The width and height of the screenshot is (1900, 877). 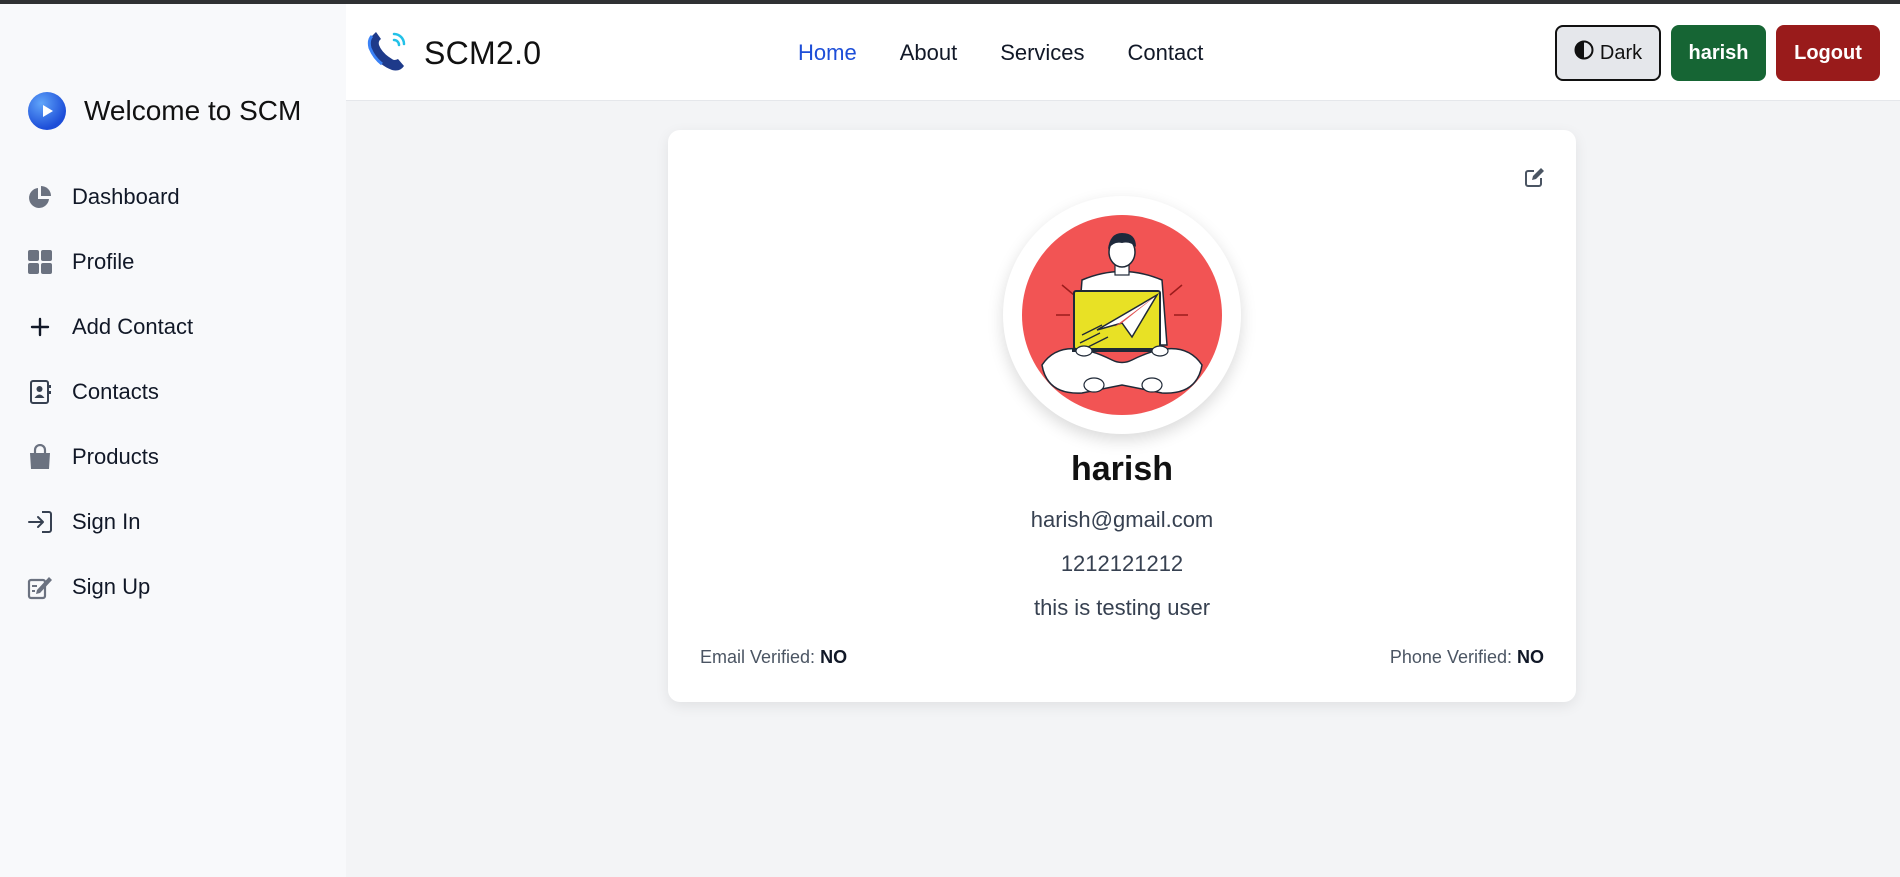 I want to click on email-verified-value: NO, so click(x=834, y=657).